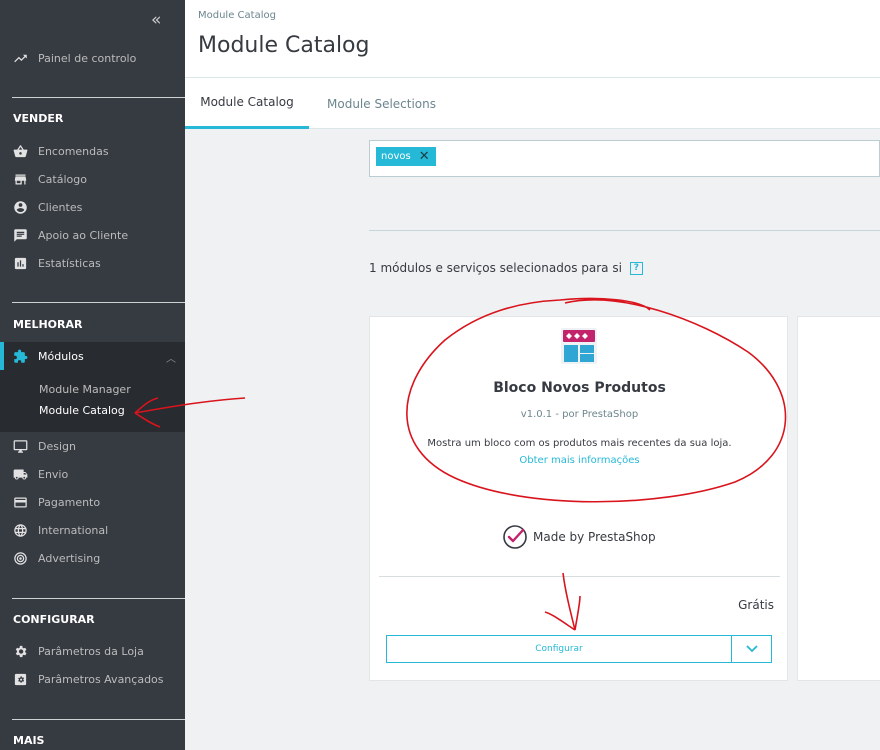  Describe the element at coordinates (29, 740) in the screenshot. I see `section-heading-more: MAIS` at that location.